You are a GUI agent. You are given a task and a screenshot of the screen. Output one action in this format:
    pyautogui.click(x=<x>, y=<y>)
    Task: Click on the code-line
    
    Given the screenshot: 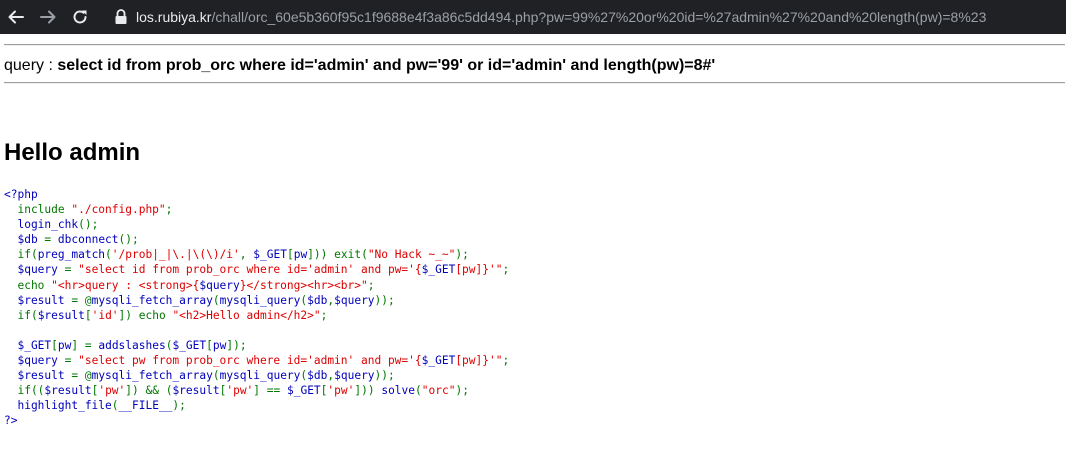 What is the action you would take?
    pyautogui.click(x=7, y=330)
    